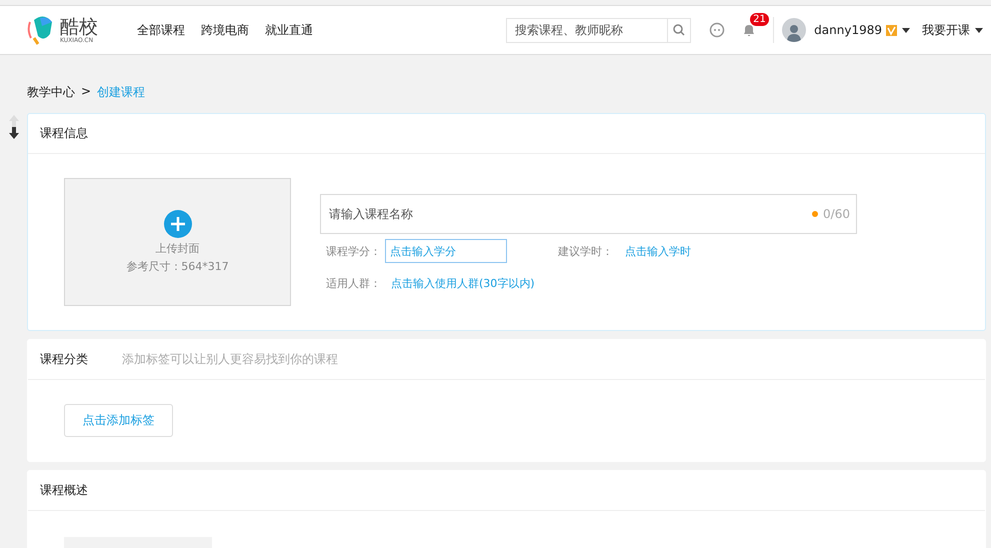 Image resolution: width=991 pixels, height=548 pixels. I want to click on teach-menu: 我要开课, so click(952, 30).